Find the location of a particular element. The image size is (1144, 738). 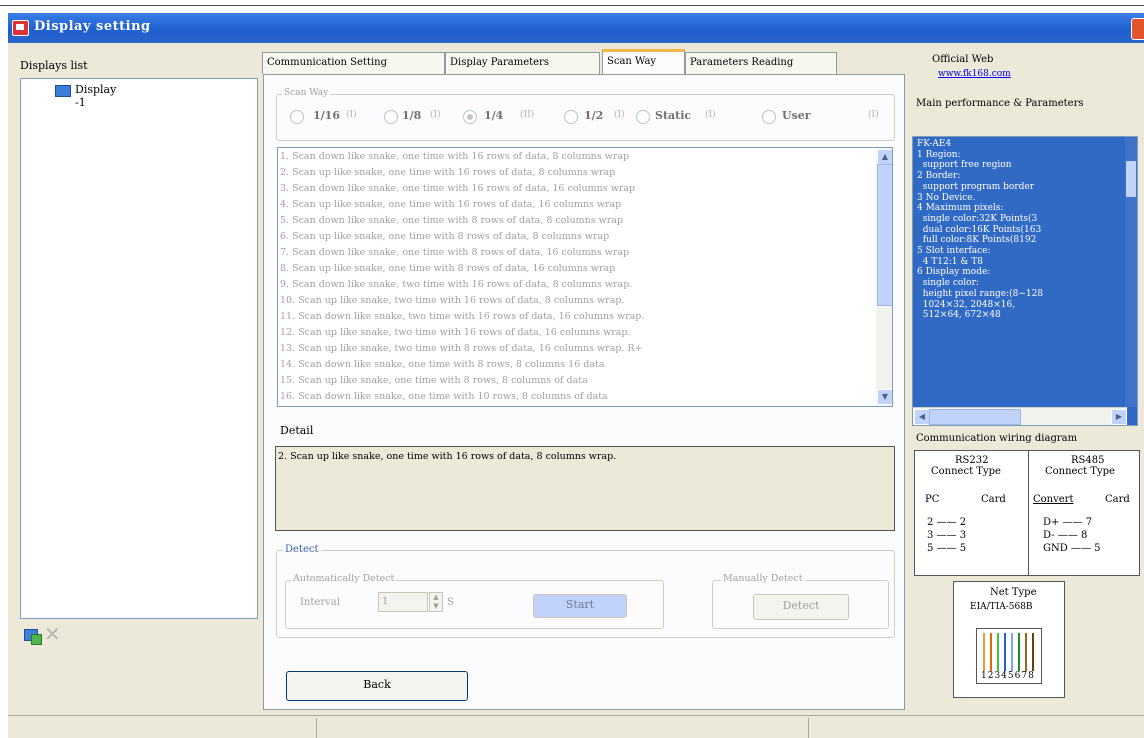

auto-detect-title: Automatically Detect is located at coordinates (344, 578).